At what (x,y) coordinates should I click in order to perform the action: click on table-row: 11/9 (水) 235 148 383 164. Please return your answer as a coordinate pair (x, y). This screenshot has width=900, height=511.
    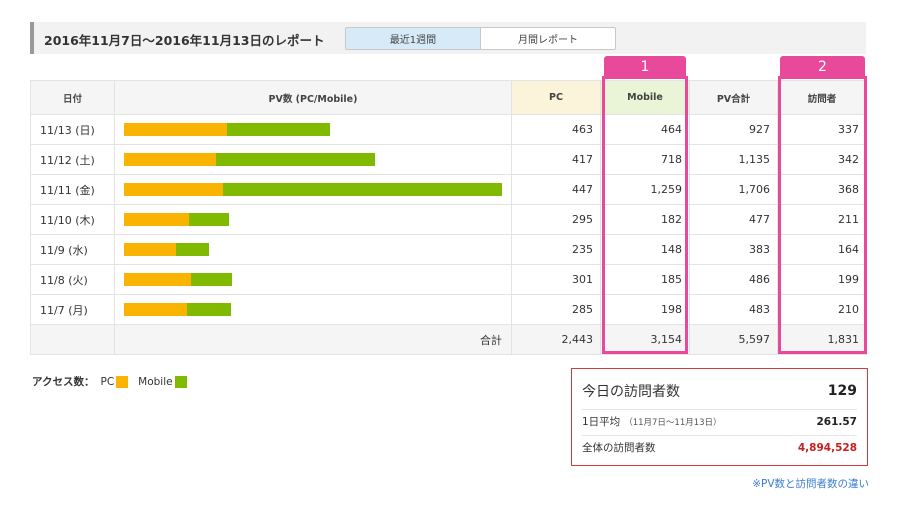
    Looking at the image, I should click on (448, 249).